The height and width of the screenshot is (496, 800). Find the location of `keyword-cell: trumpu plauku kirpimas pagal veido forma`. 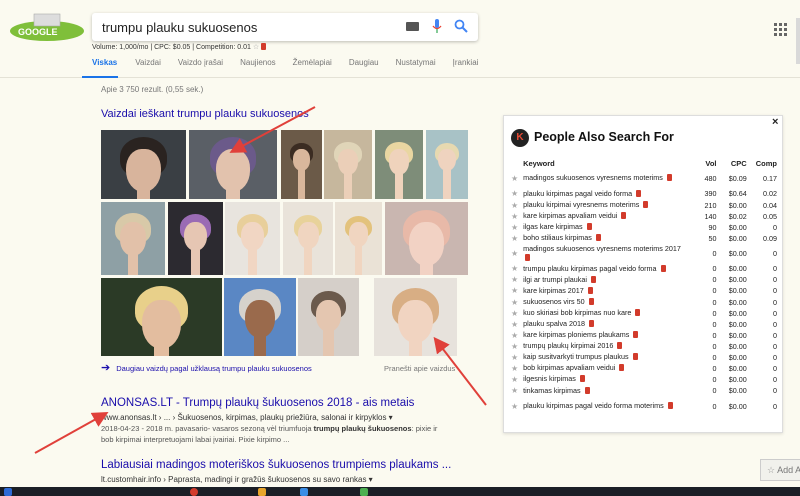

keyword-cell: trumpu plauku kirpimas pagal veido forma is located at coordinates (604, 268).